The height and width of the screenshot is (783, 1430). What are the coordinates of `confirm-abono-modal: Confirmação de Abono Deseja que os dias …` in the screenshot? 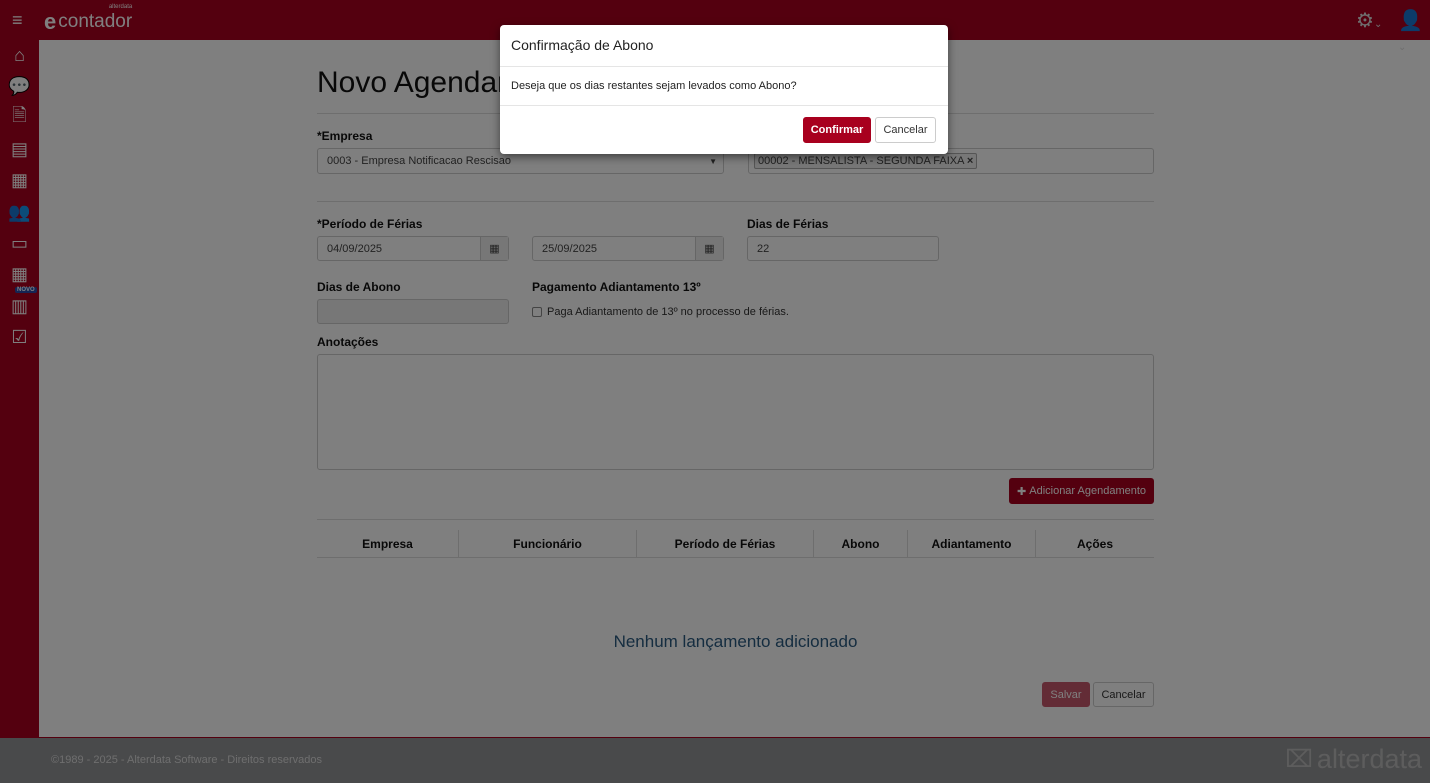 It's located at (724, 89).